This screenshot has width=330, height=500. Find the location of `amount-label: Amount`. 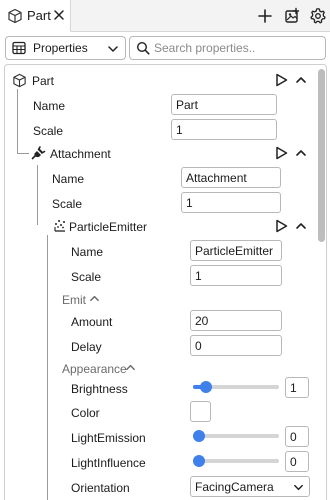

amount-label: Amount is located at coordinates (92, 322).